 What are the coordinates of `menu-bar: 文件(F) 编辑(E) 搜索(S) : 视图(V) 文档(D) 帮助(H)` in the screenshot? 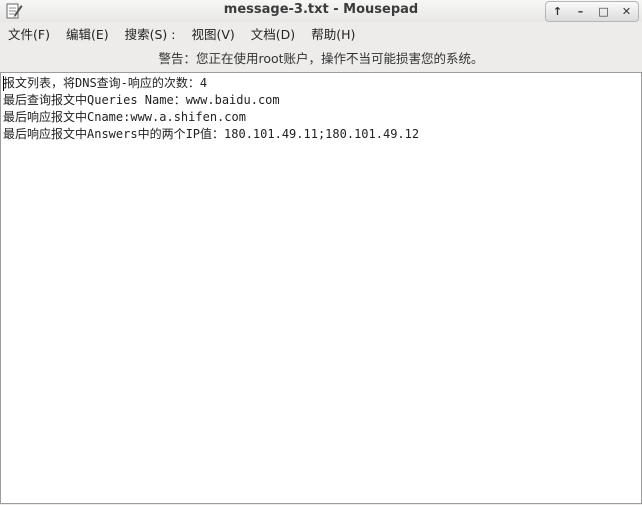 It's located at (321, 35).